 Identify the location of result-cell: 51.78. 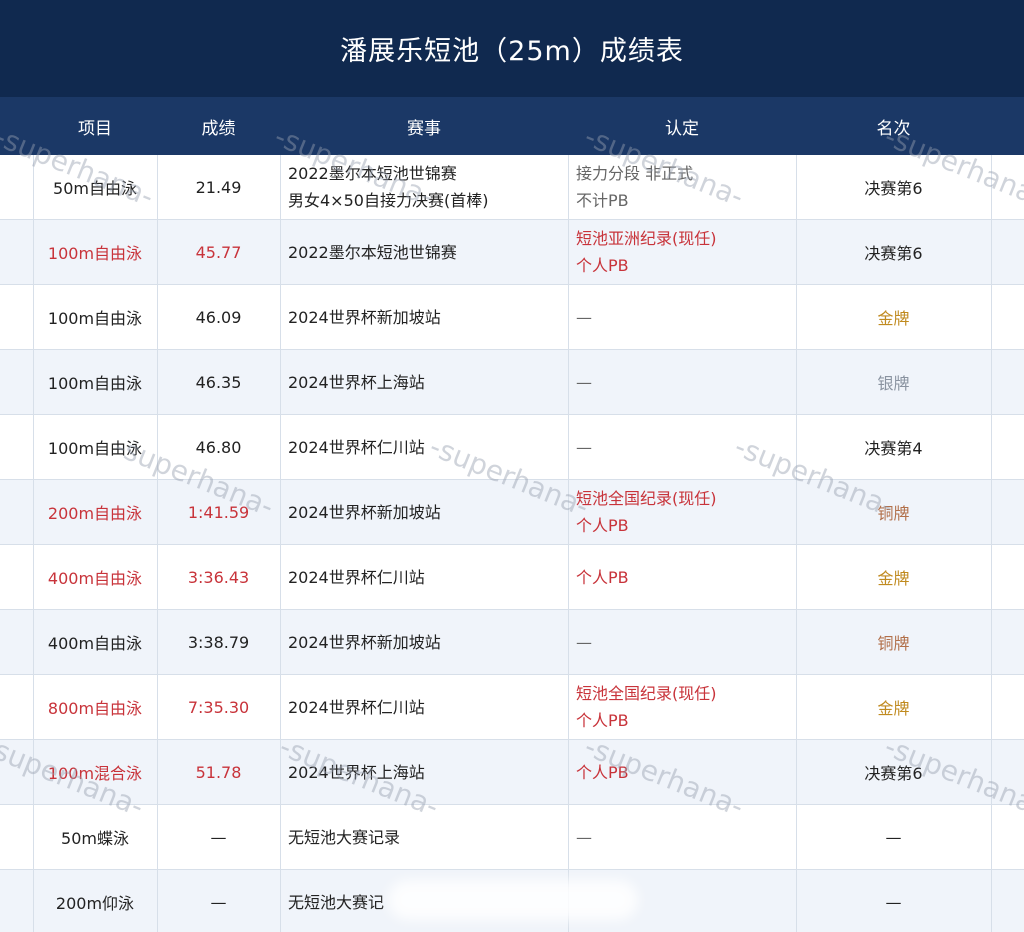
(218, 772).